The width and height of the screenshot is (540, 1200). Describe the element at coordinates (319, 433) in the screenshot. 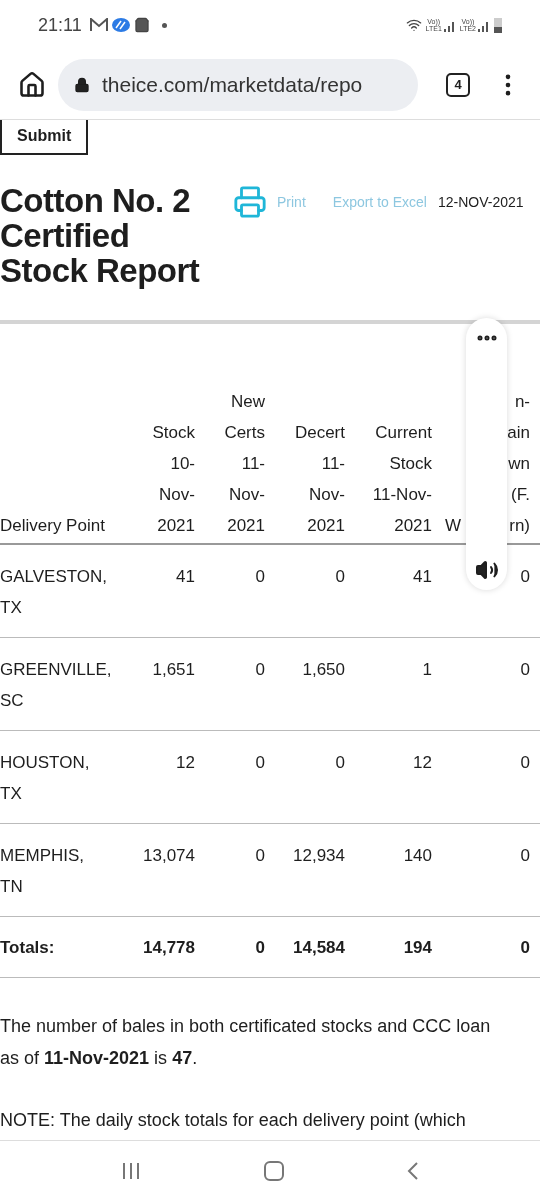

I see `column-header: Decert` at that location.